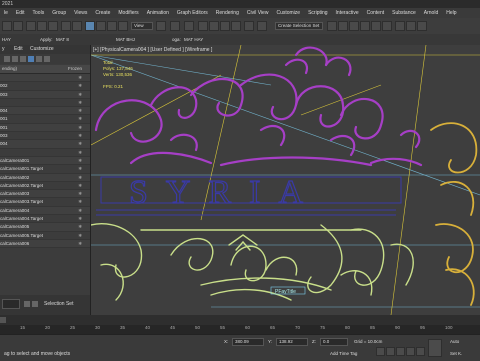  I want to click on y-coordinate-field: 138.92, so click(292, 342).